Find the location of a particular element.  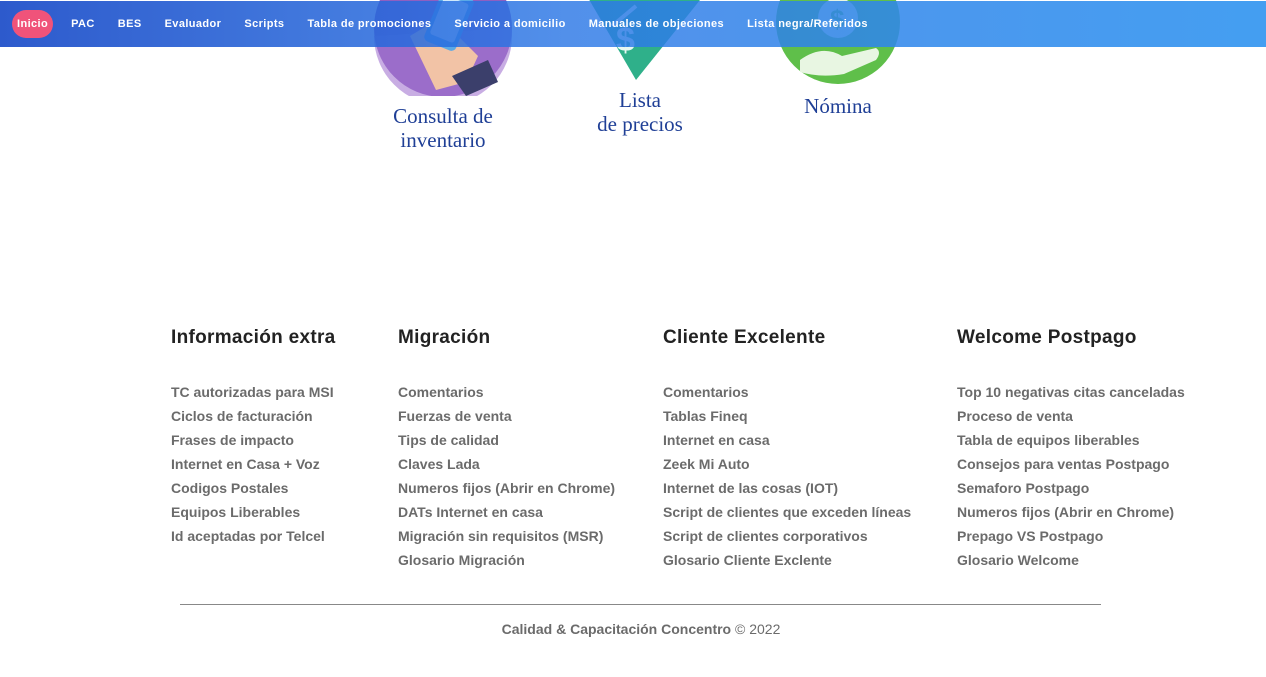

footer-link: TC autorizadas para MSI is located at coordinates (253, 392).